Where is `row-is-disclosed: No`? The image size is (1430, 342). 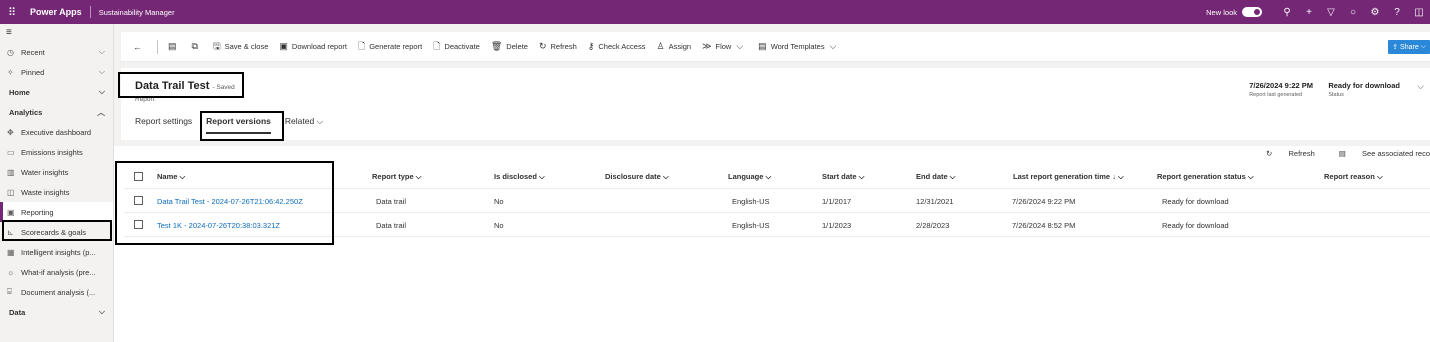 row-is-disclosed: No is located at coordinates (499, 201).